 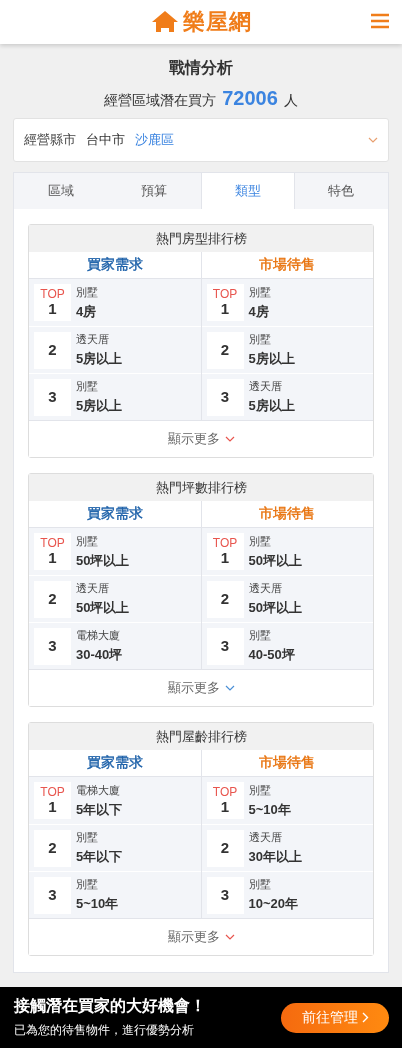 I want to click on tab: 類型, so click(x=248, y=191).